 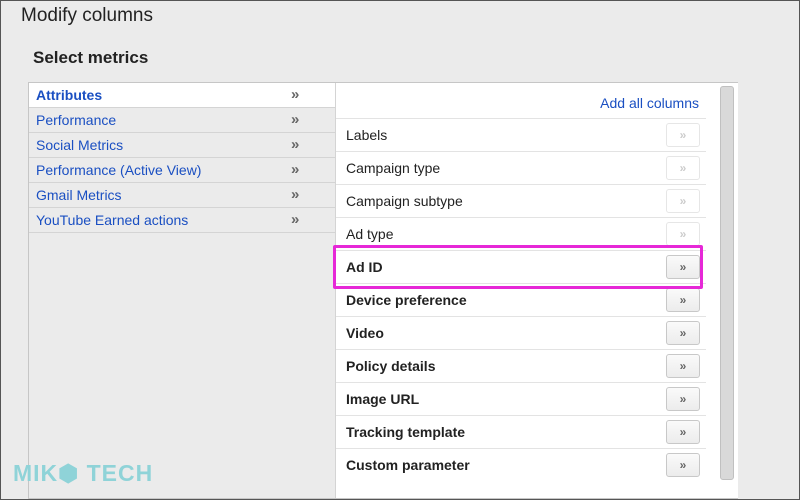 I want to click on metric-label: Image URL, so click(x=383, y=399).